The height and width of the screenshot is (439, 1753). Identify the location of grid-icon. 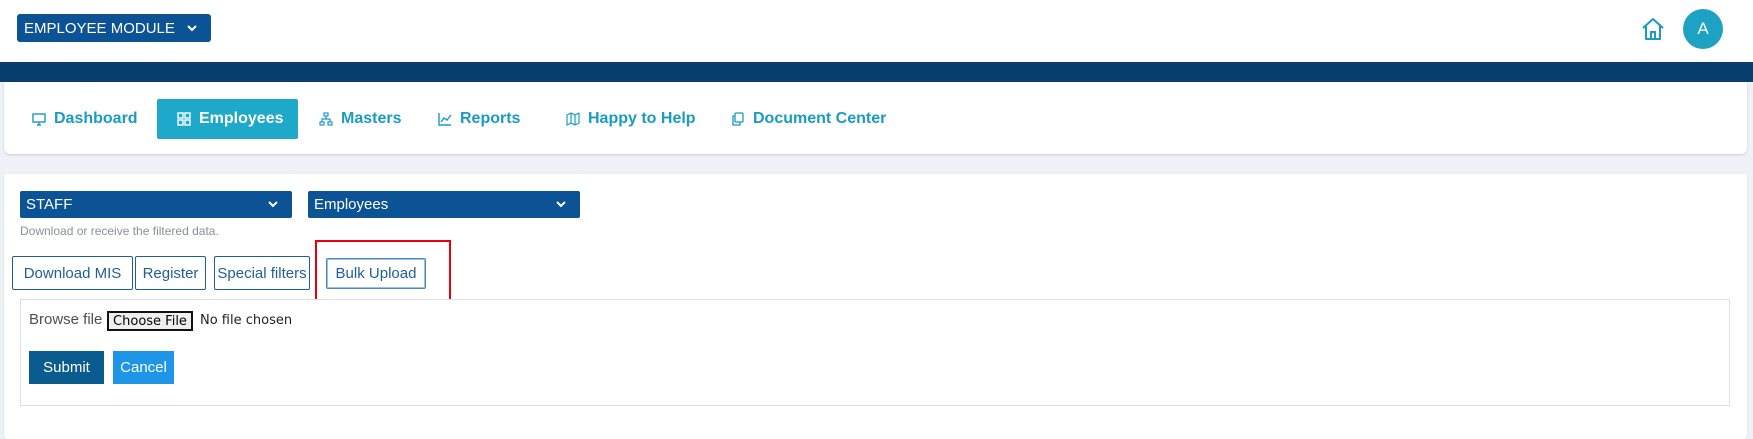
(184, 119).